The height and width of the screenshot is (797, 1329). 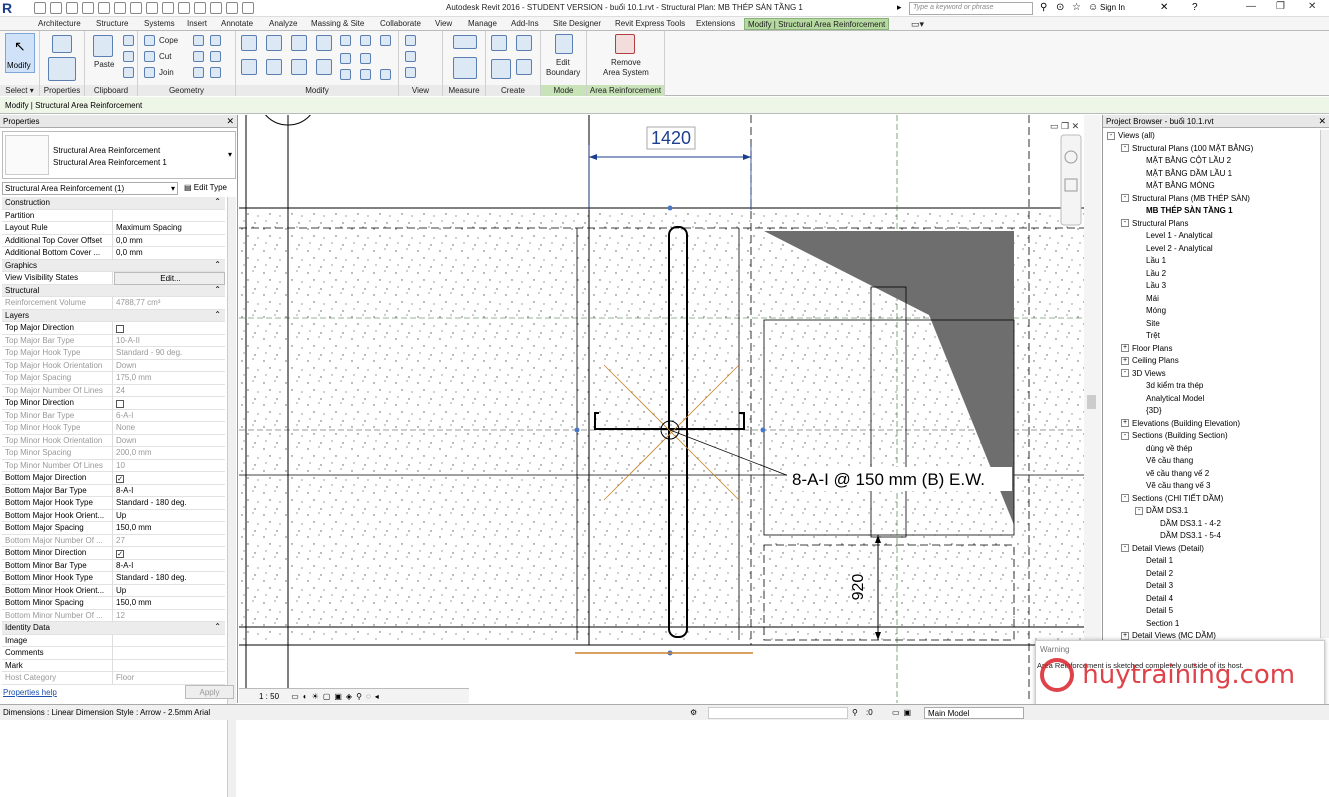 What do you see at coordinates (112, 24) in the screenshot?
I see `tab-structure: Structure` at bounding box center [112, 24].